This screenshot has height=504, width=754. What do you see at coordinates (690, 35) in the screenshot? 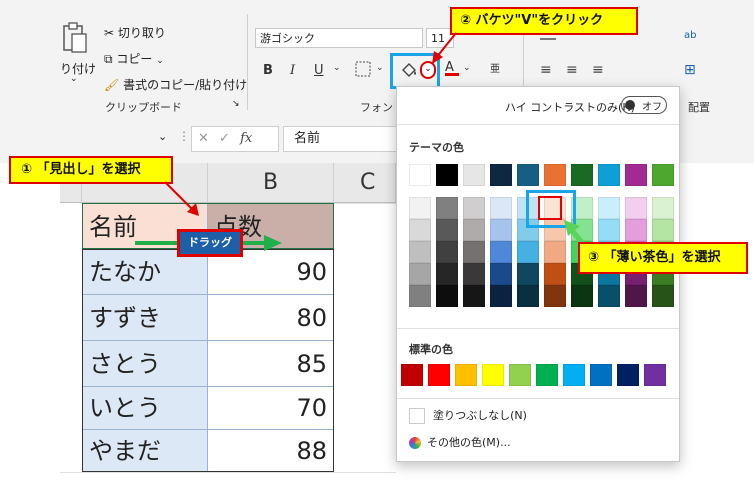
I see `wrap-text-icon: ab` at bounding box center [690, 35].